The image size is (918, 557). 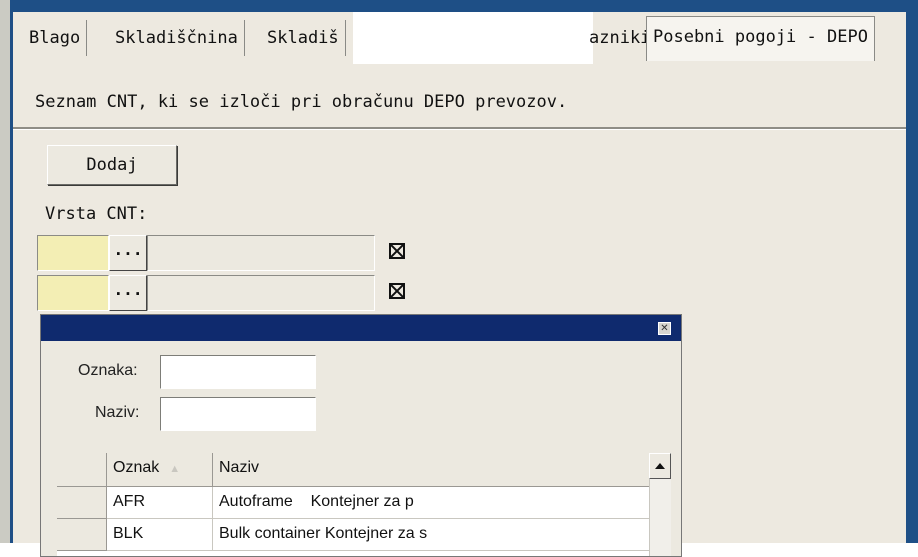 What do you see at coordinates (361, 328) in the screenshot?
I see `popup-titlebar` at bounding box center [361, 328].